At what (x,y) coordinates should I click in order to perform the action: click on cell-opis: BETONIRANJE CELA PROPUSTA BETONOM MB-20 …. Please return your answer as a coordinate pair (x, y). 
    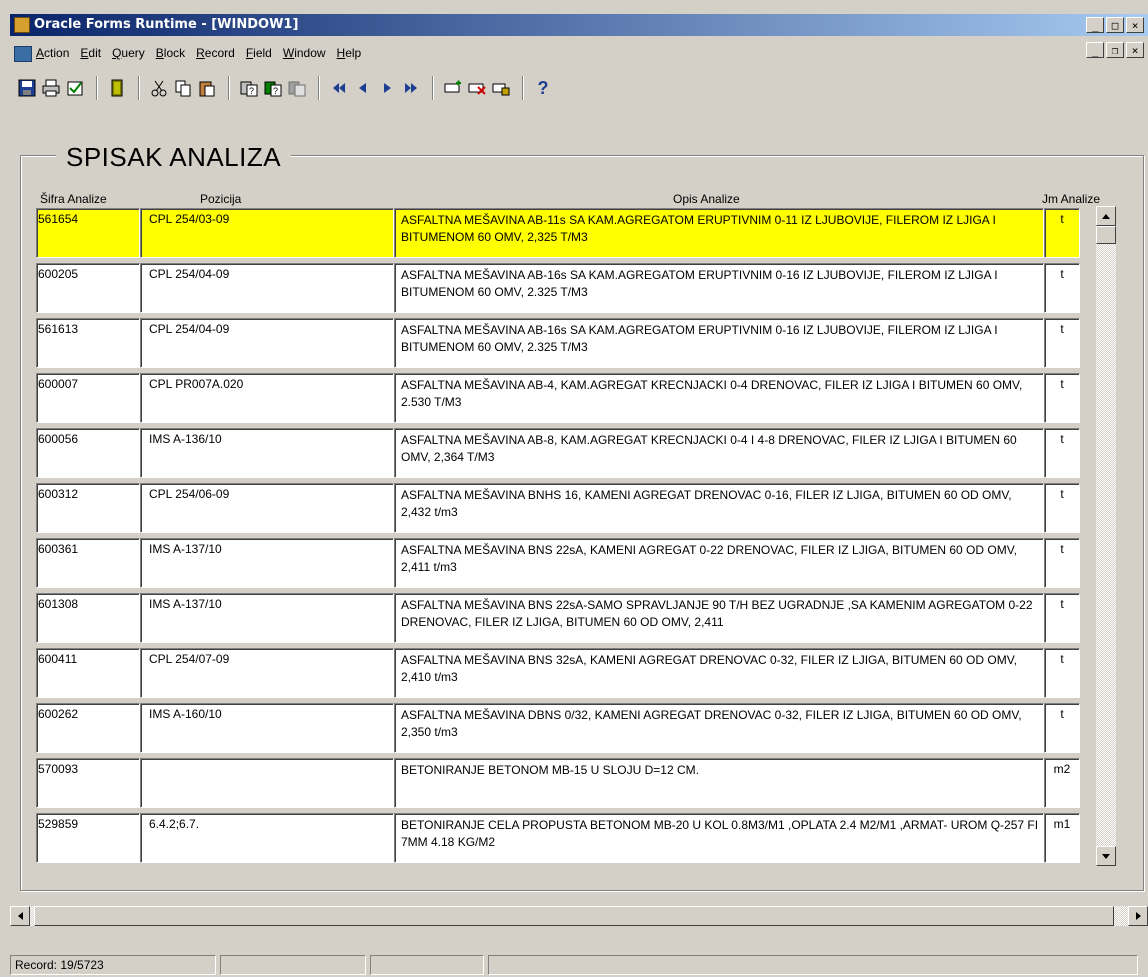
    Looking at the image, I should click on (719, 838).